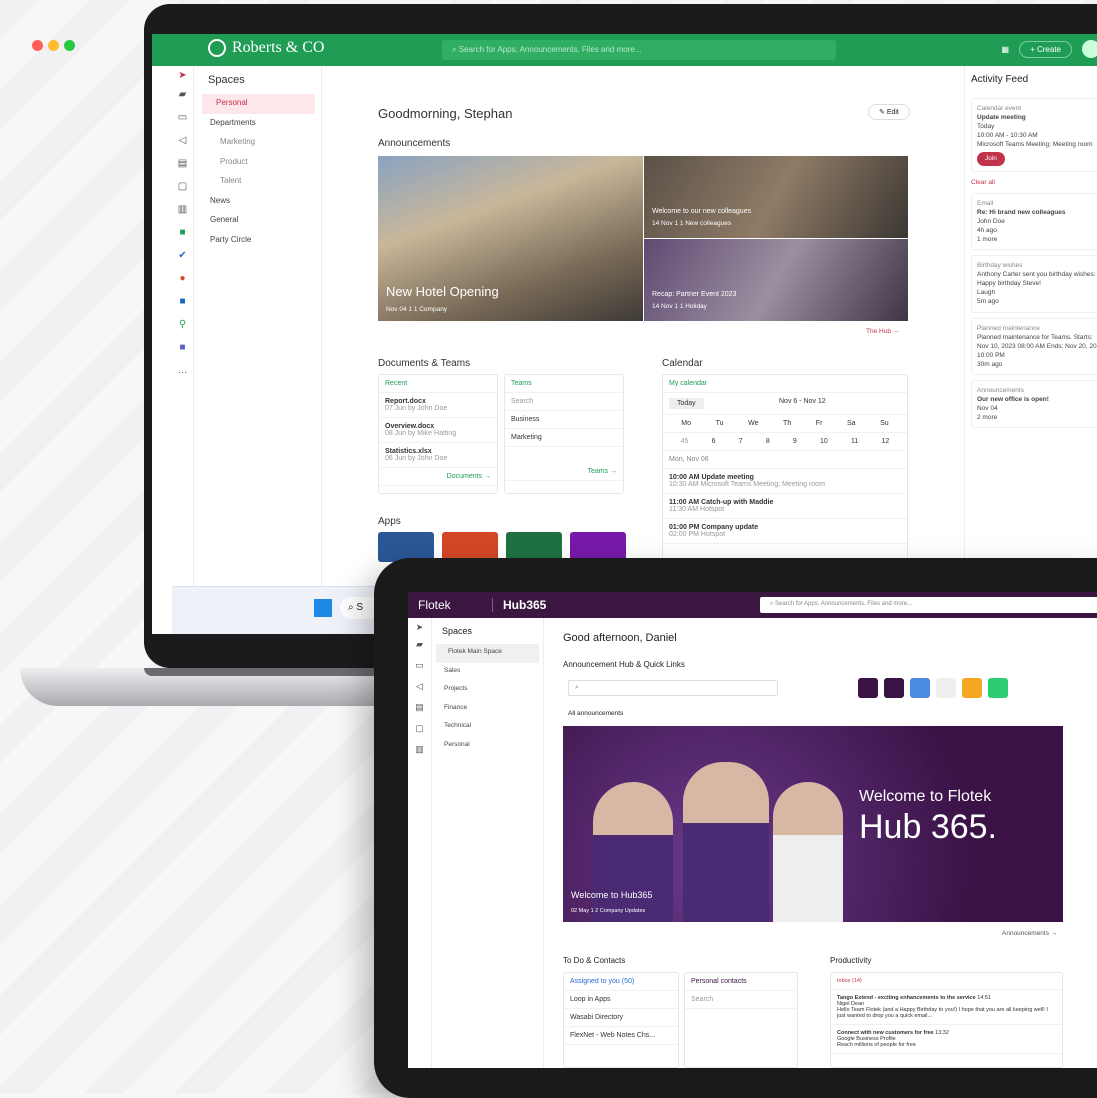 The width and height of the screenshot is (1097, 1098). I want to click on date-cell: 12, so click(886, 441).